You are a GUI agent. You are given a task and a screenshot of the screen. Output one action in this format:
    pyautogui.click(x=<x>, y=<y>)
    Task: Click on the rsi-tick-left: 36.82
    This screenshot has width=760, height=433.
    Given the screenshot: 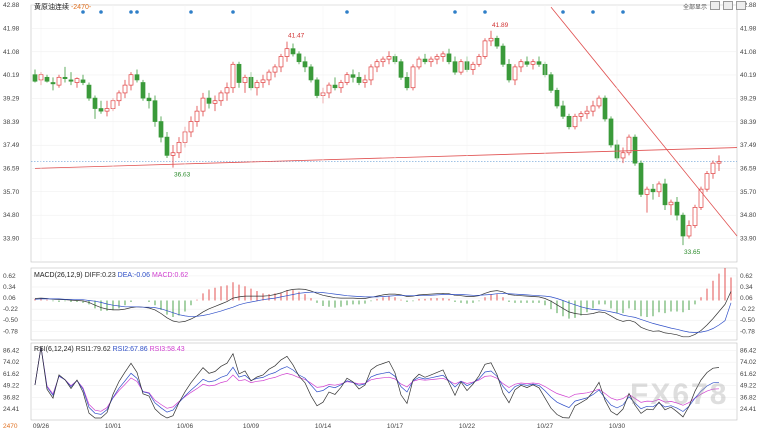 What is the action you would take?
    pyautogui.click(x=11, y=397)
    